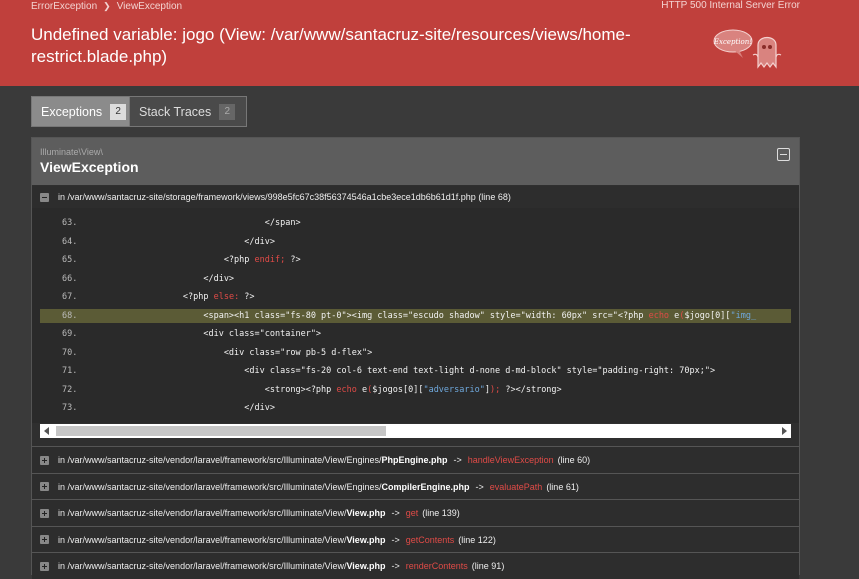  I want to click on code-line: 66. </div>, so click(415, 279).